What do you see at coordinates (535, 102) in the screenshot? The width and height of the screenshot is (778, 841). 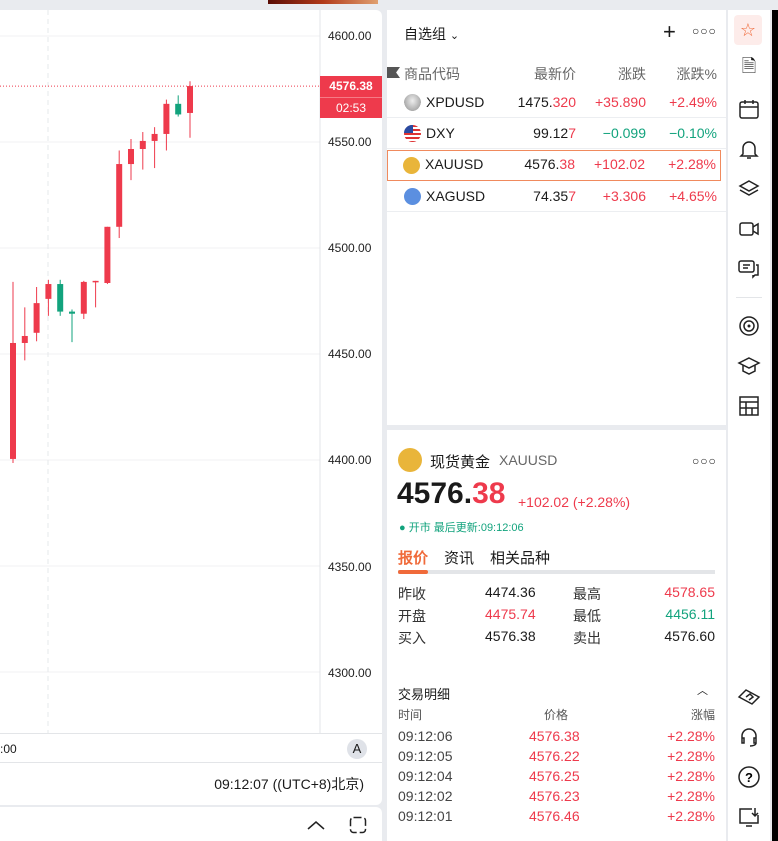 I see `last-int: 1475.` at bounding box center [535, 102].